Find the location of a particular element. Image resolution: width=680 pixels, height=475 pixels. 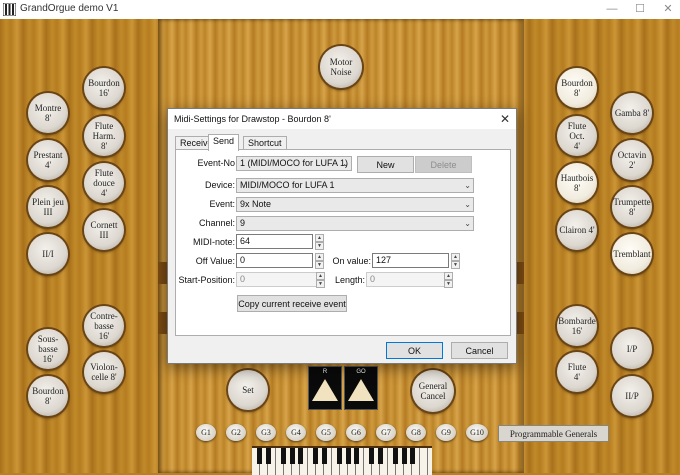

event-label: Event: is located at coordinates (222, 204).